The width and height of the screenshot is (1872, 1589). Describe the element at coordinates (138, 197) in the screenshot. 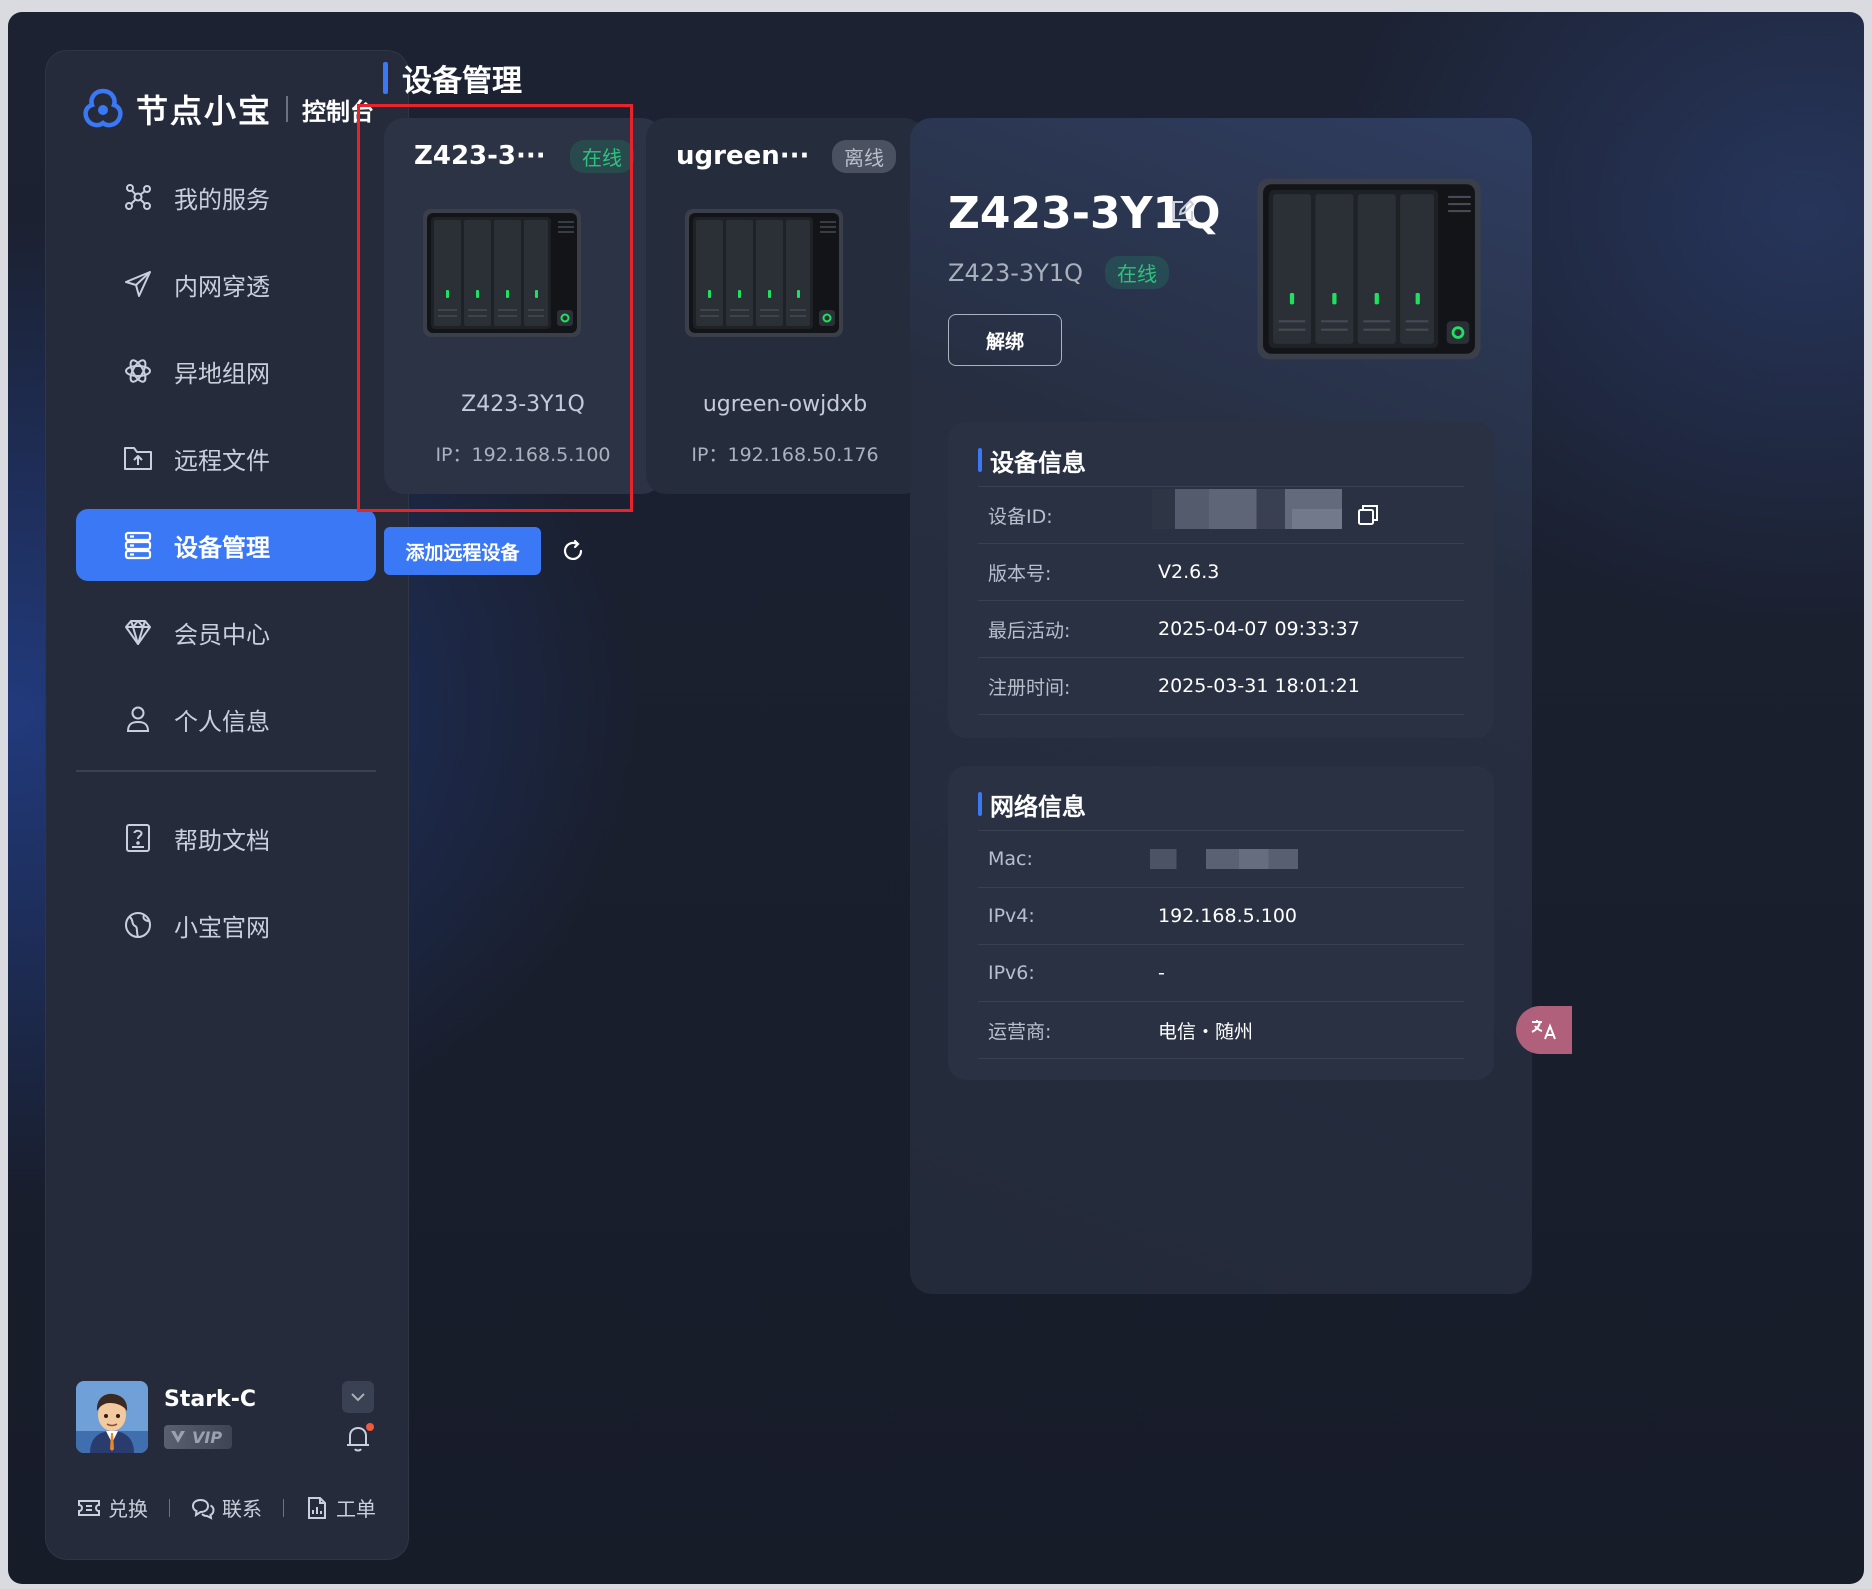

I see `network-nodes-icon` at that location.